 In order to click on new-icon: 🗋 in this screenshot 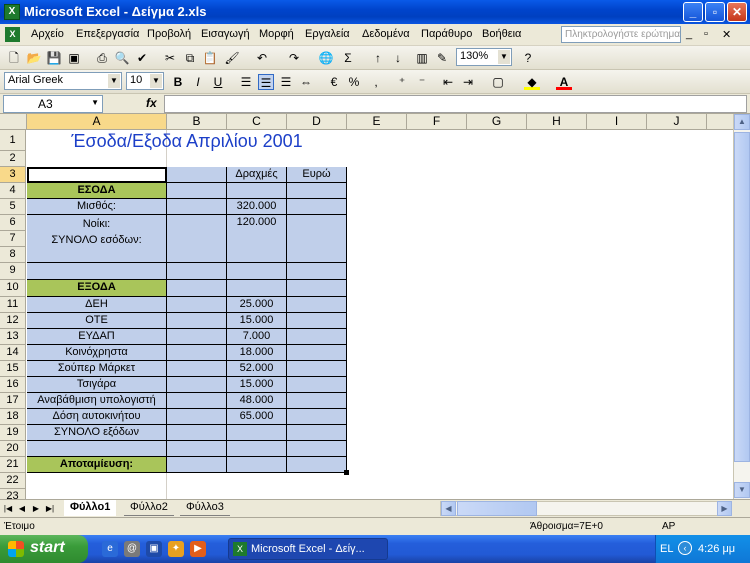, I will do `click(14, 58)`.